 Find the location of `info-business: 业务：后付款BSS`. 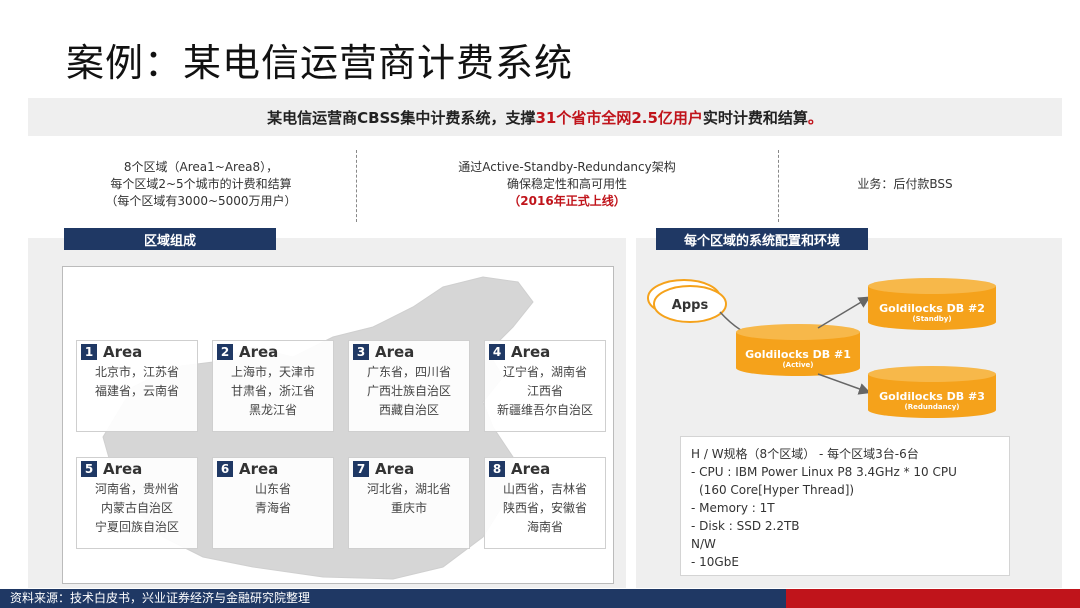

info-business: 业务：后付款BSS is located at coordinates (905, 184).